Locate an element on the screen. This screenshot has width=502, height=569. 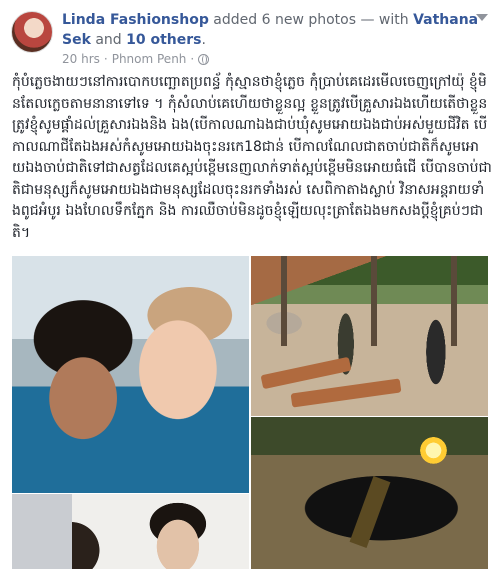
post-action-text: added 6 new photos — with is located at coordinates (311, 20).